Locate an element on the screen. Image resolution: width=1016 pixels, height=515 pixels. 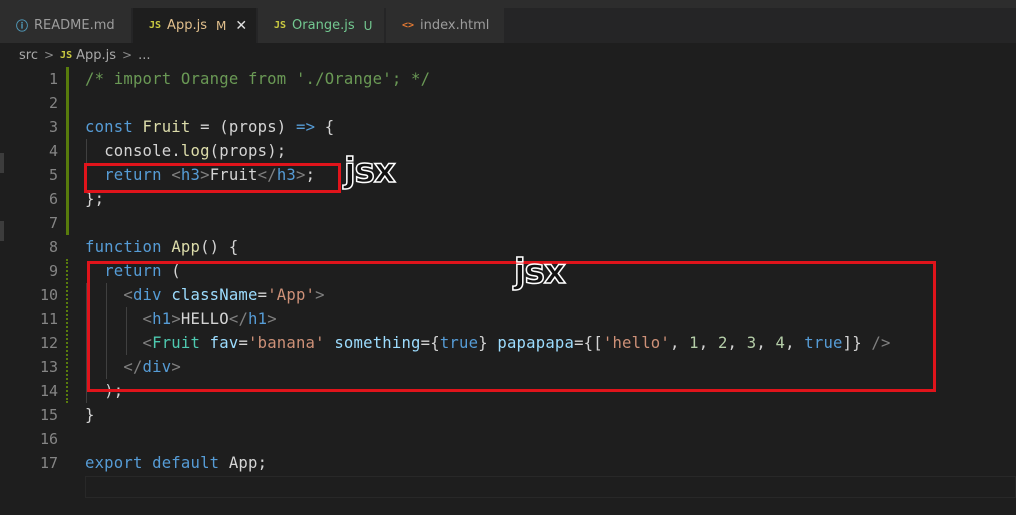
code-line: 3 const Fruit = (props) => { is located at coordinates (508, 127).